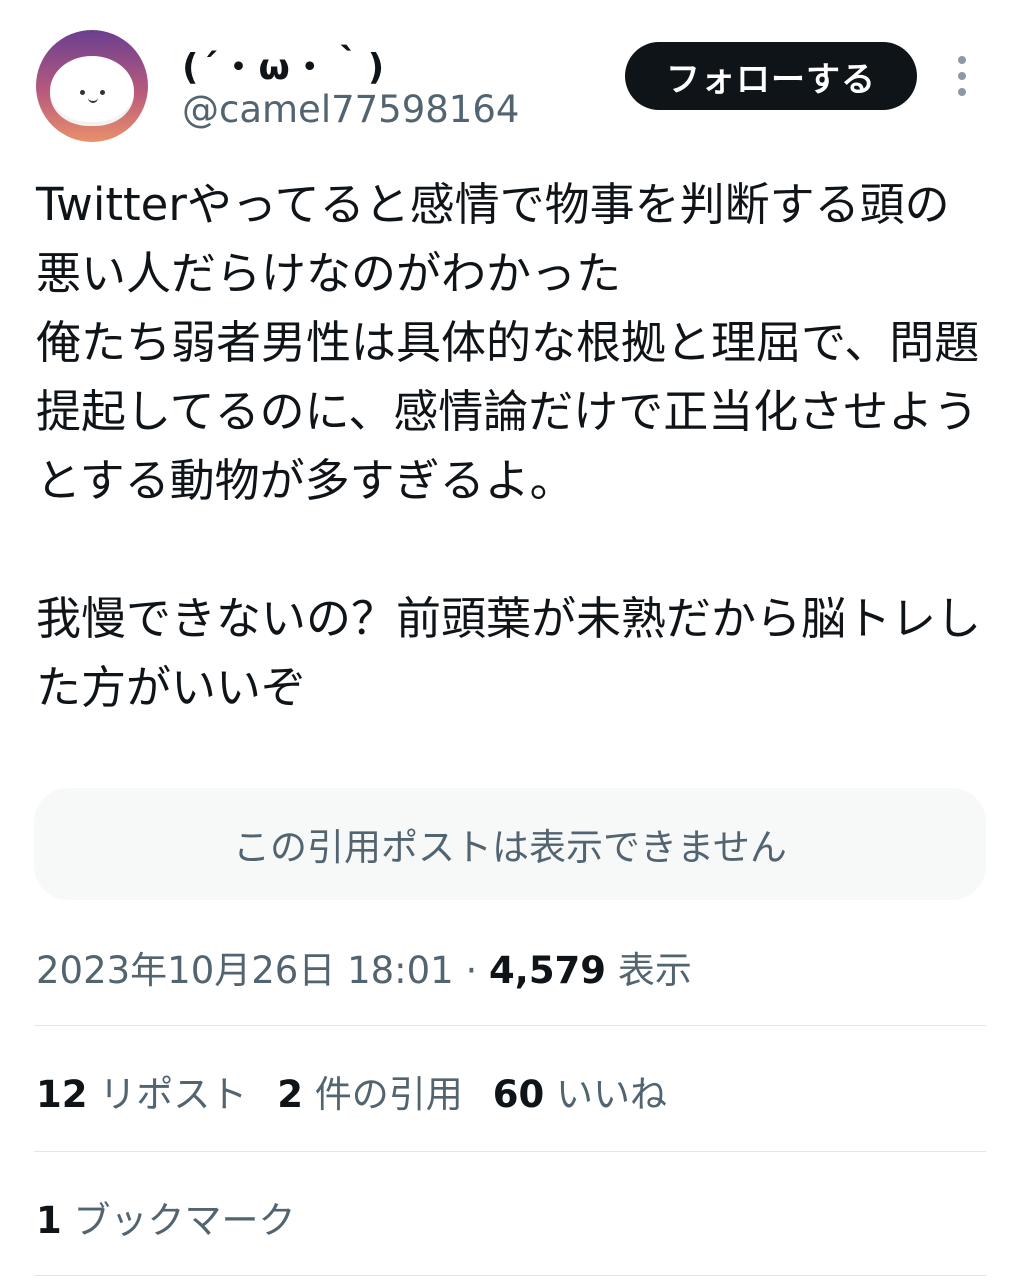  I want to click on likes-count: 60, so click(518, 1094).